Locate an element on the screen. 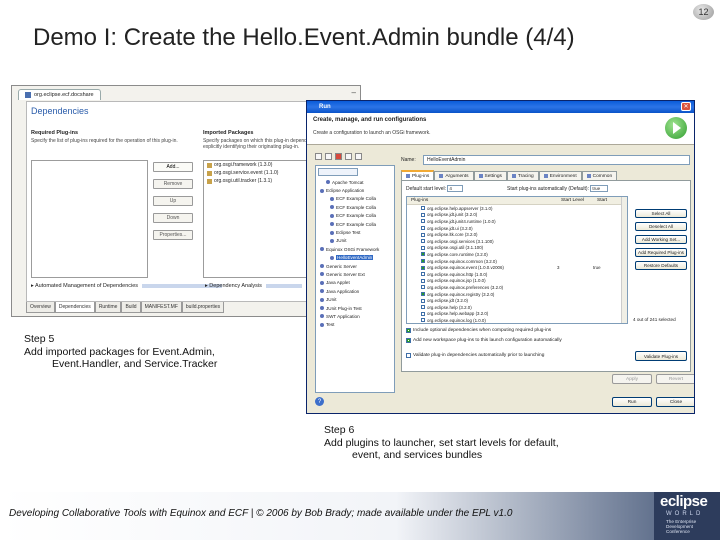 The image size is (720, 540). start-level-cell: 3 is located at coordinates (575, 267).